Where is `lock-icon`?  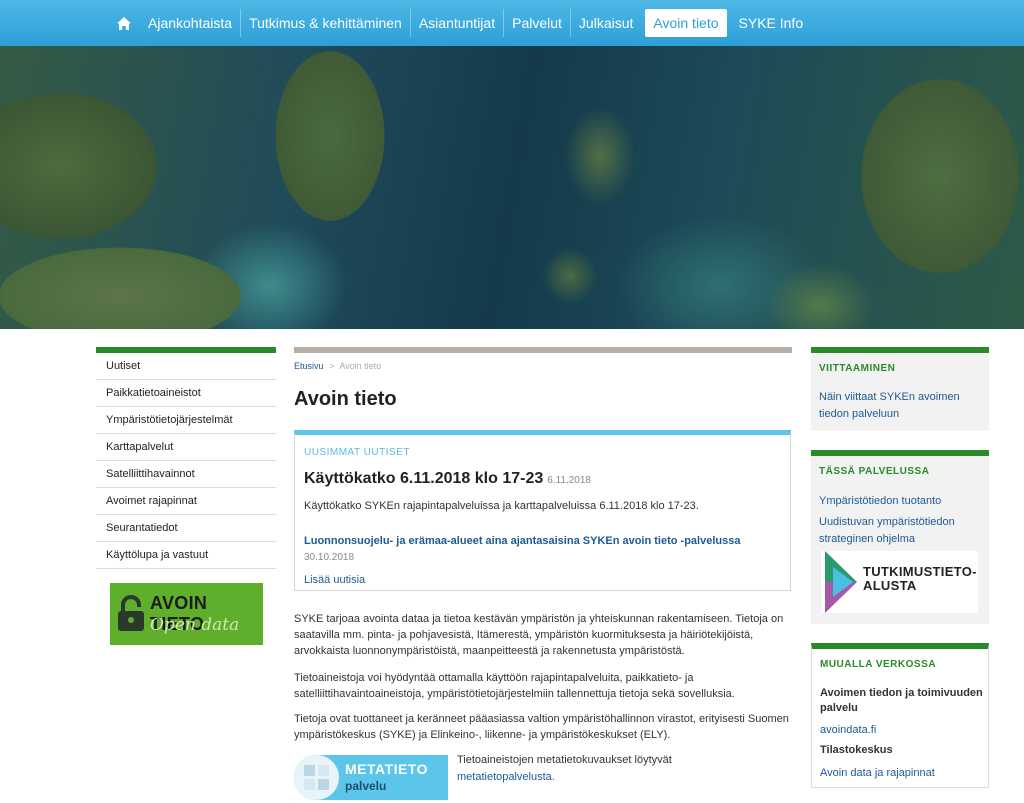 lock-icon is located at coordinates (131, 613).